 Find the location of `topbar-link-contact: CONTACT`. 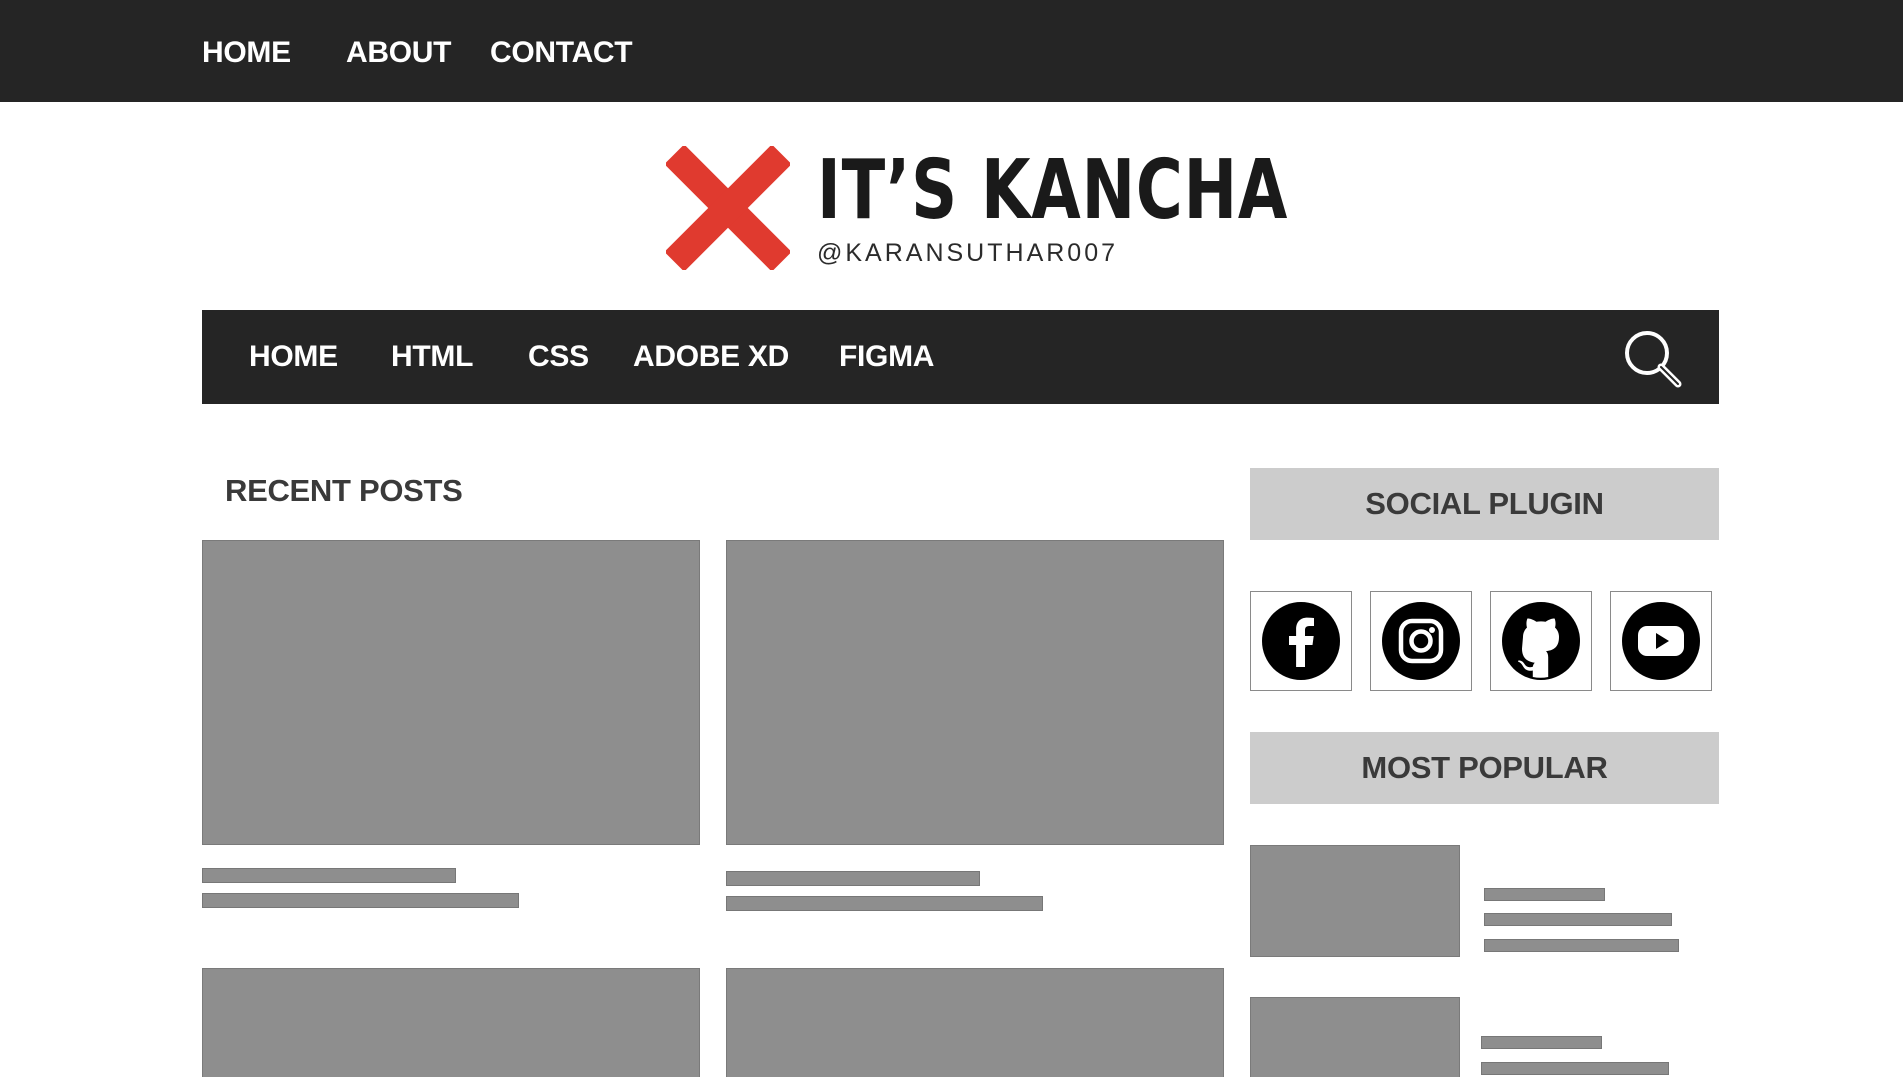

topbar-link-contact: CONTACT is located at coordinates (561, 53).